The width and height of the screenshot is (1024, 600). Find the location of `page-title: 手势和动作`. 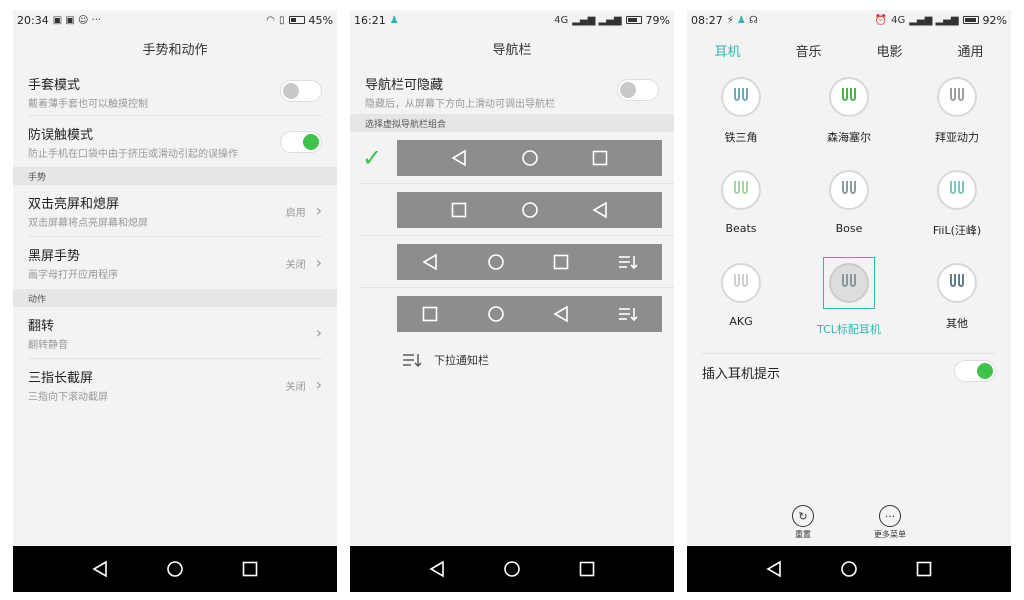

page-title: 手势和动作 is located at coordinates (175, 50).